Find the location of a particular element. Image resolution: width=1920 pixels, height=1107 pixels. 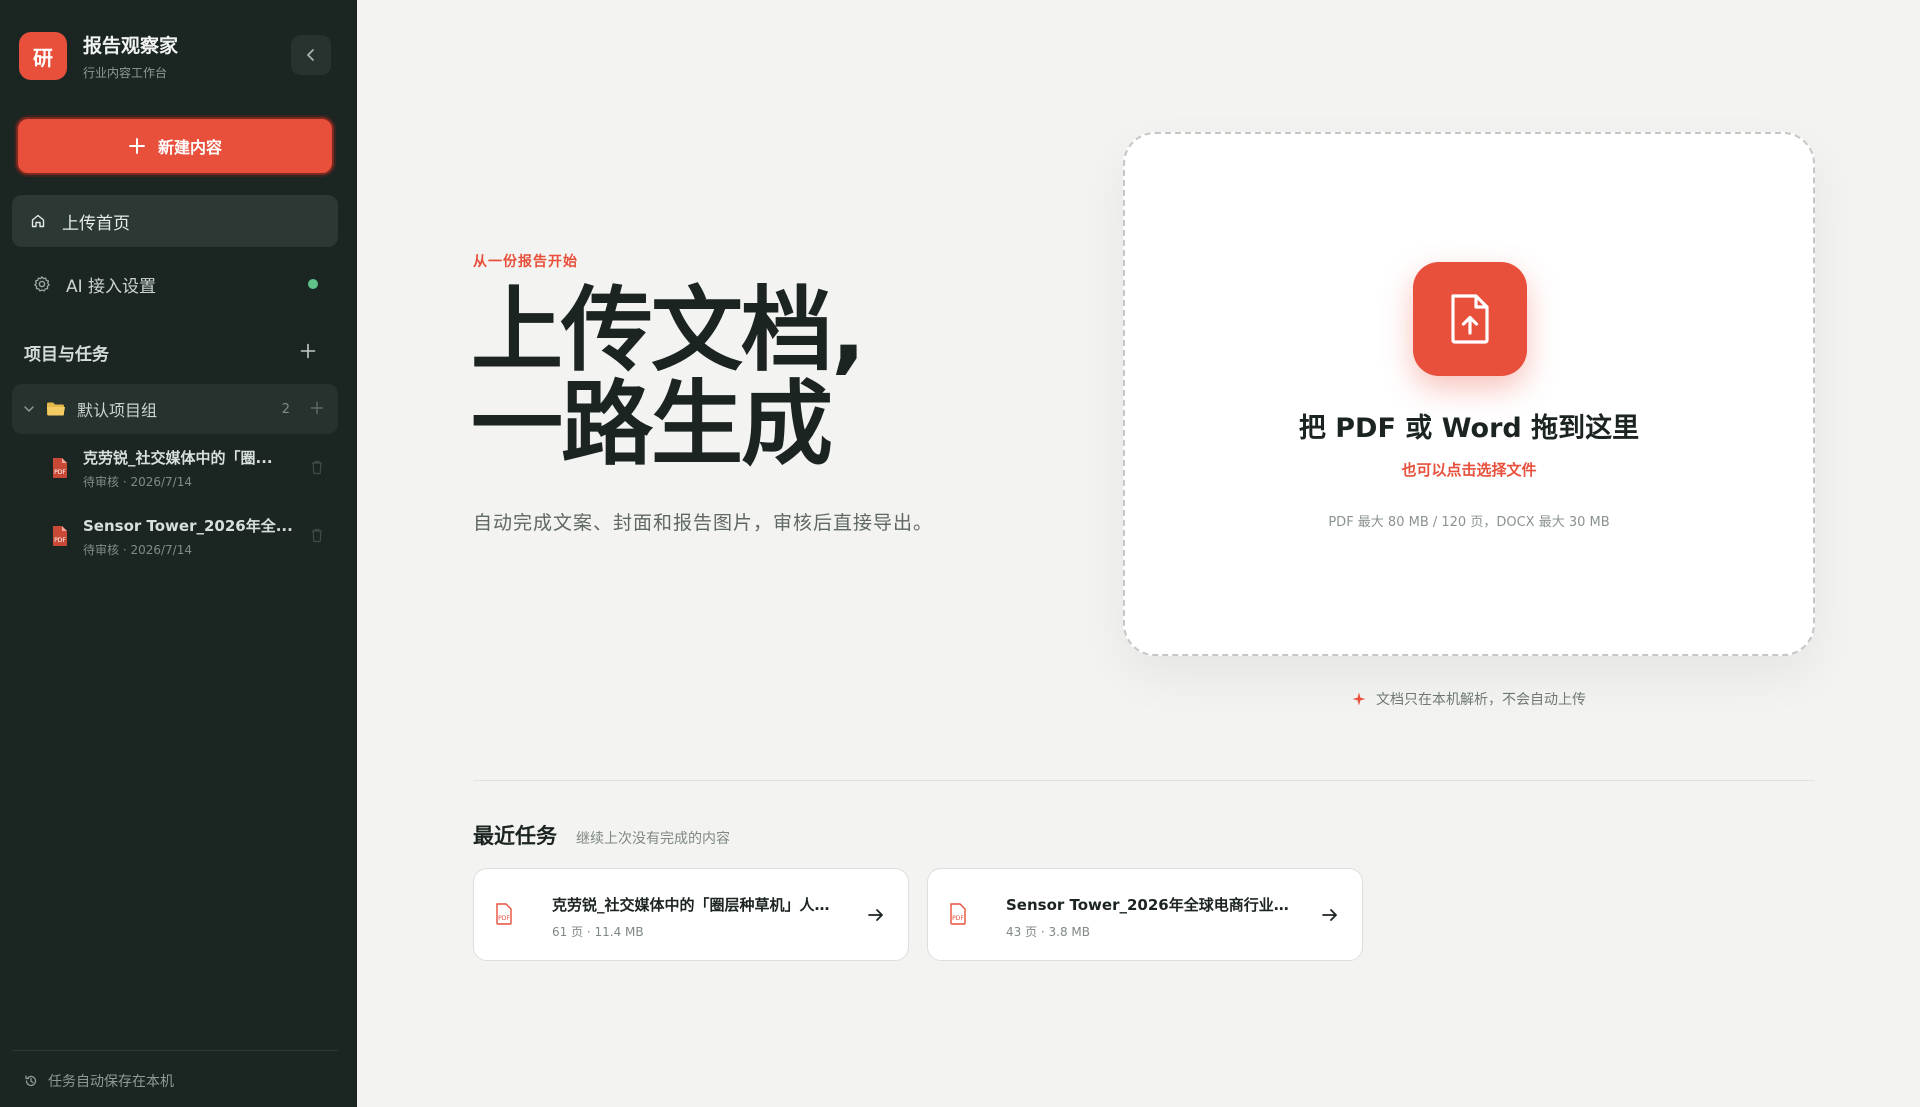

hero-title-line2: 一路生成 is located at coordinates (652, 424).